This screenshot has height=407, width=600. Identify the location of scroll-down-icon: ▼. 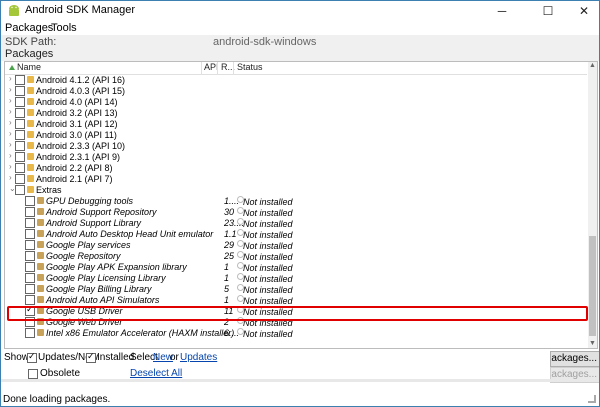
(592, 344).